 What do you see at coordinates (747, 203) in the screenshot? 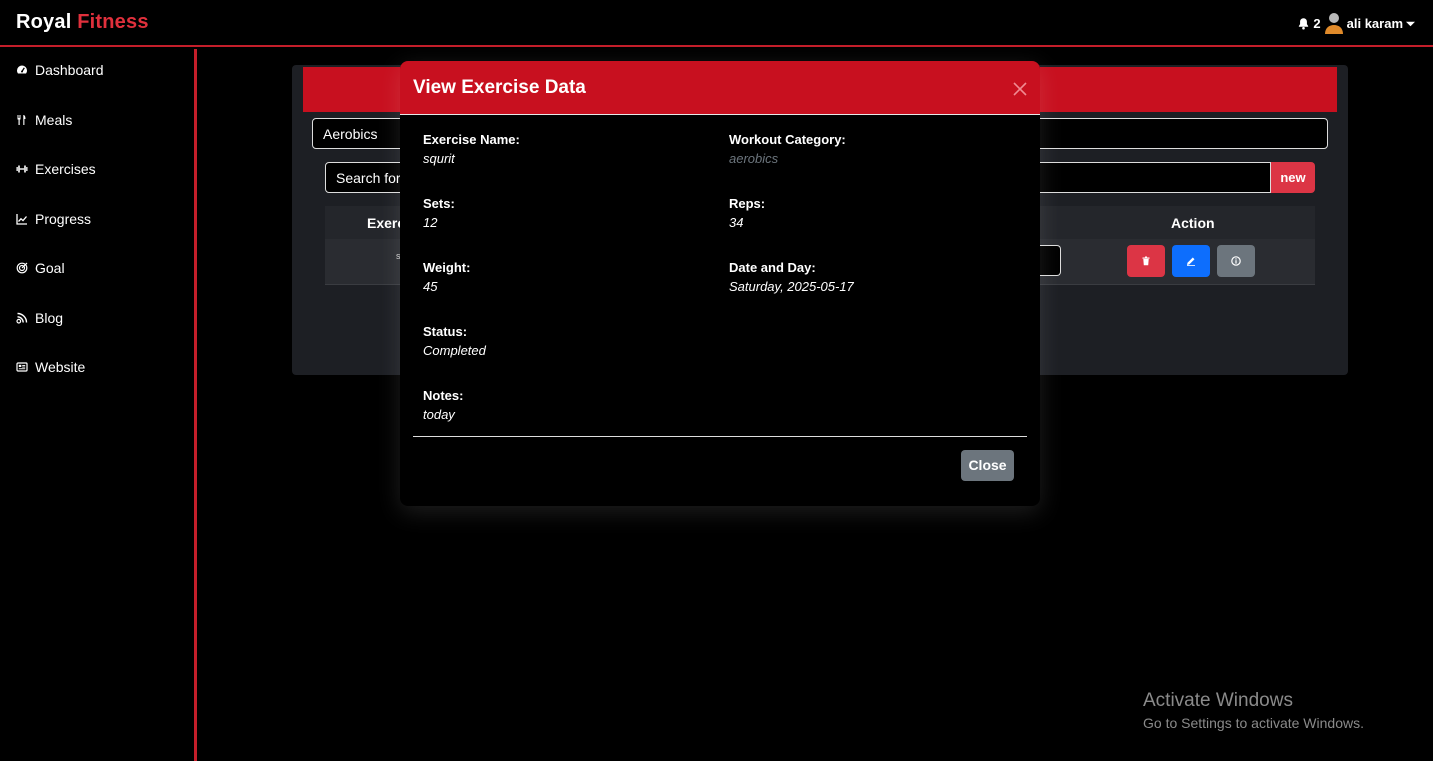
I see `reps-label: Reps:` at bounding box center [747, 203].